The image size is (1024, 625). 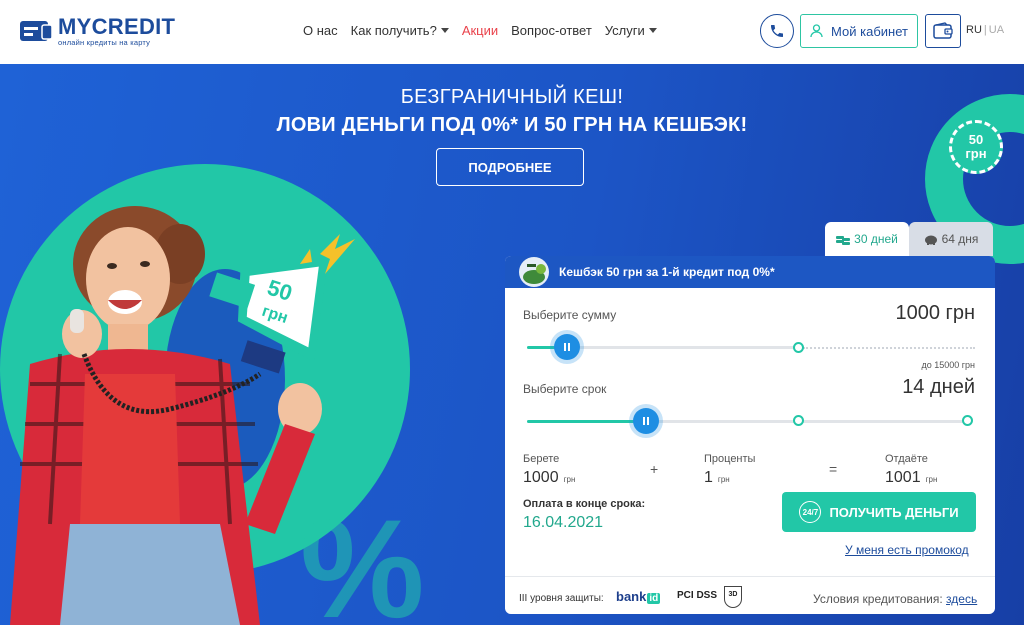 What do you see at coordinates (104, 42) in the screenshot?
I see `logo-subtitle: онлайн кредиты на карту` at bounding box center [104, 42].